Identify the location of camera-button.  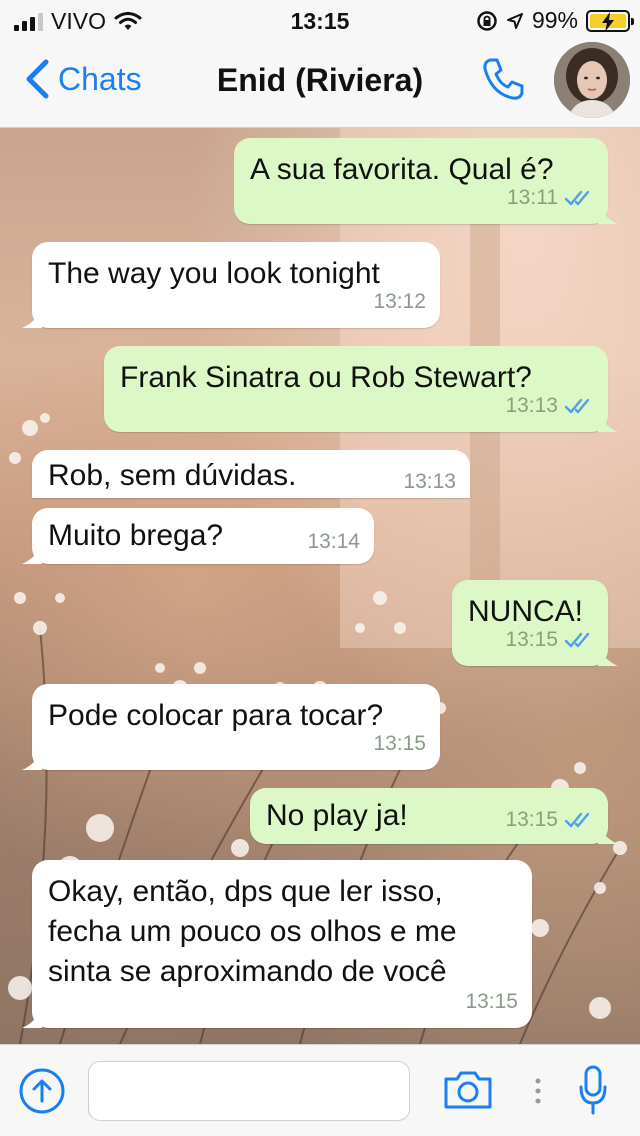
(468, 1092).